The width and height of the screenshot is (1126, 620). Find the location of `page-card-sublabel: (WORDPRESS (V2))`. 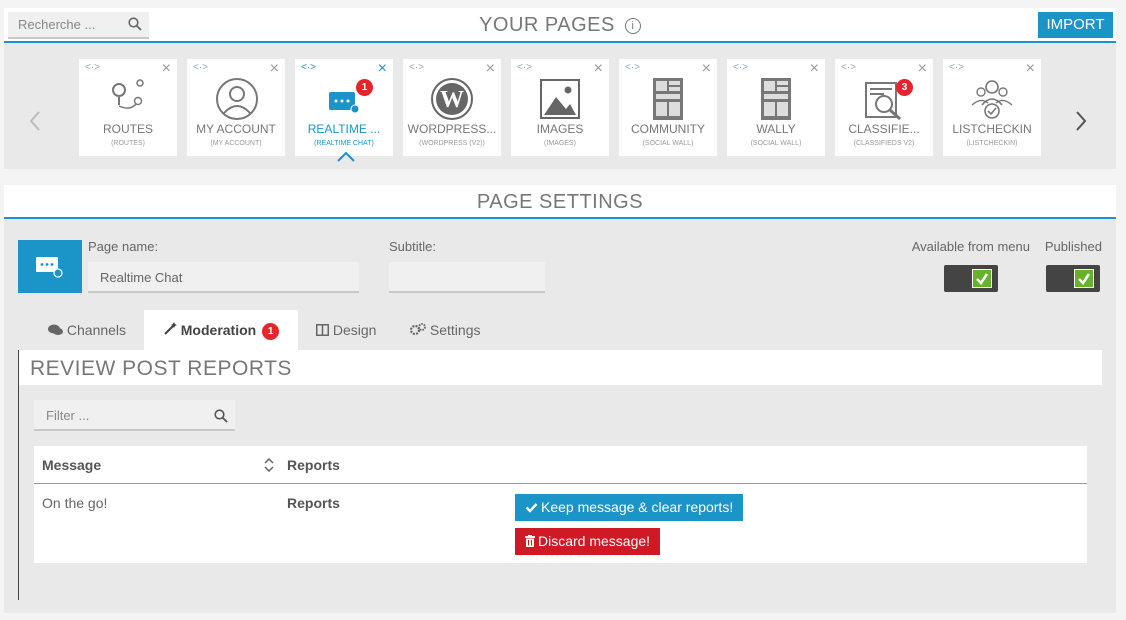

page-card-sublabel: (WORDPRESS (V2)) is located at coordinates (452, 143).